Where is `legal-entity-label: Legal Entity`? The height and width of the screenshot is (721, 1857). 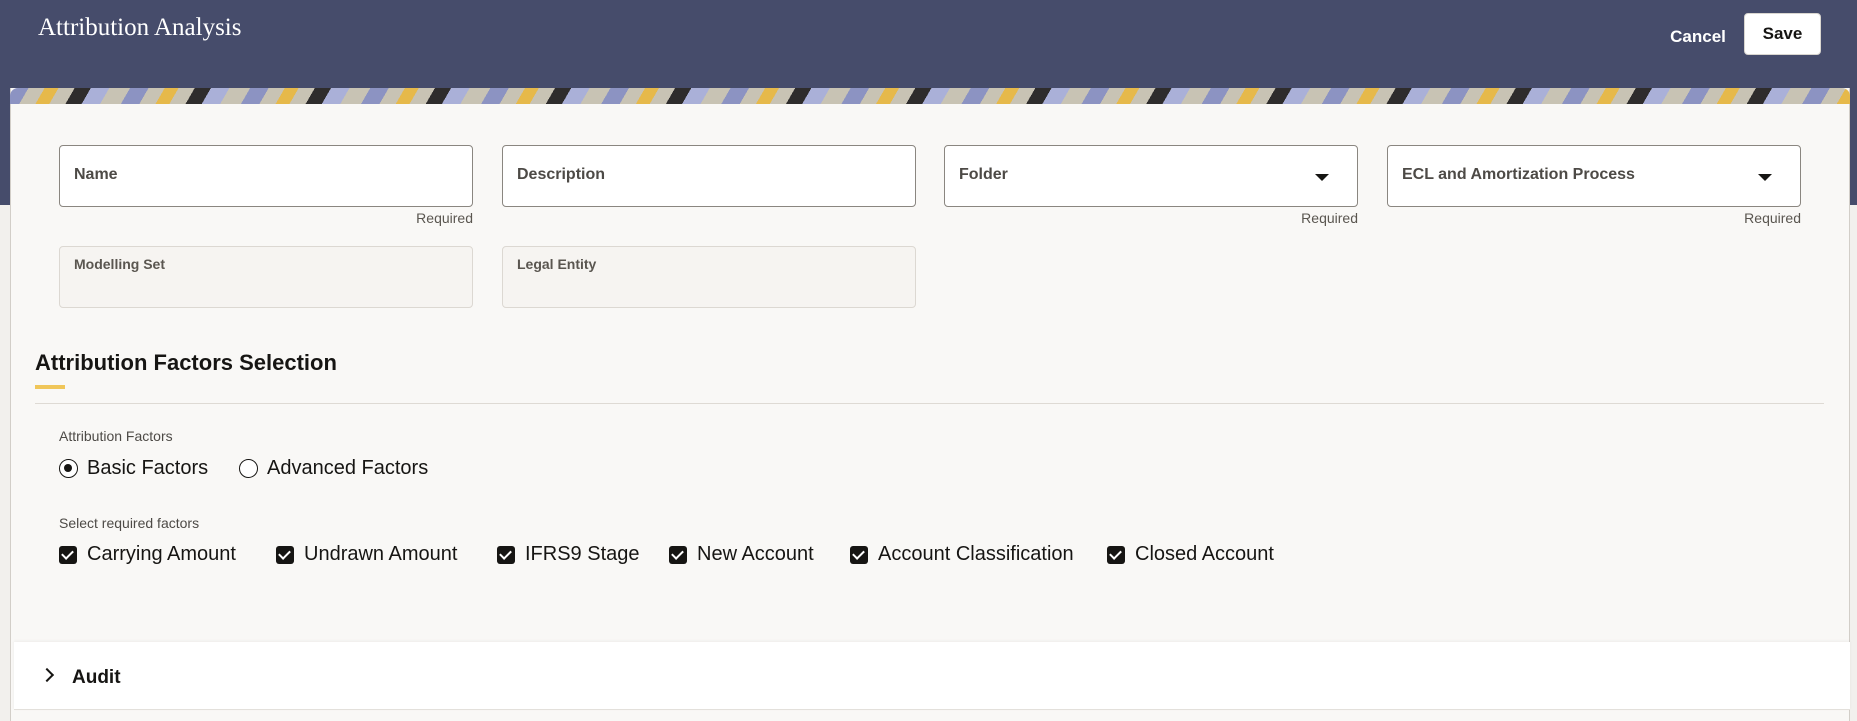
legal-entity-label: Legal Entity is located at coordinates (557, 264).